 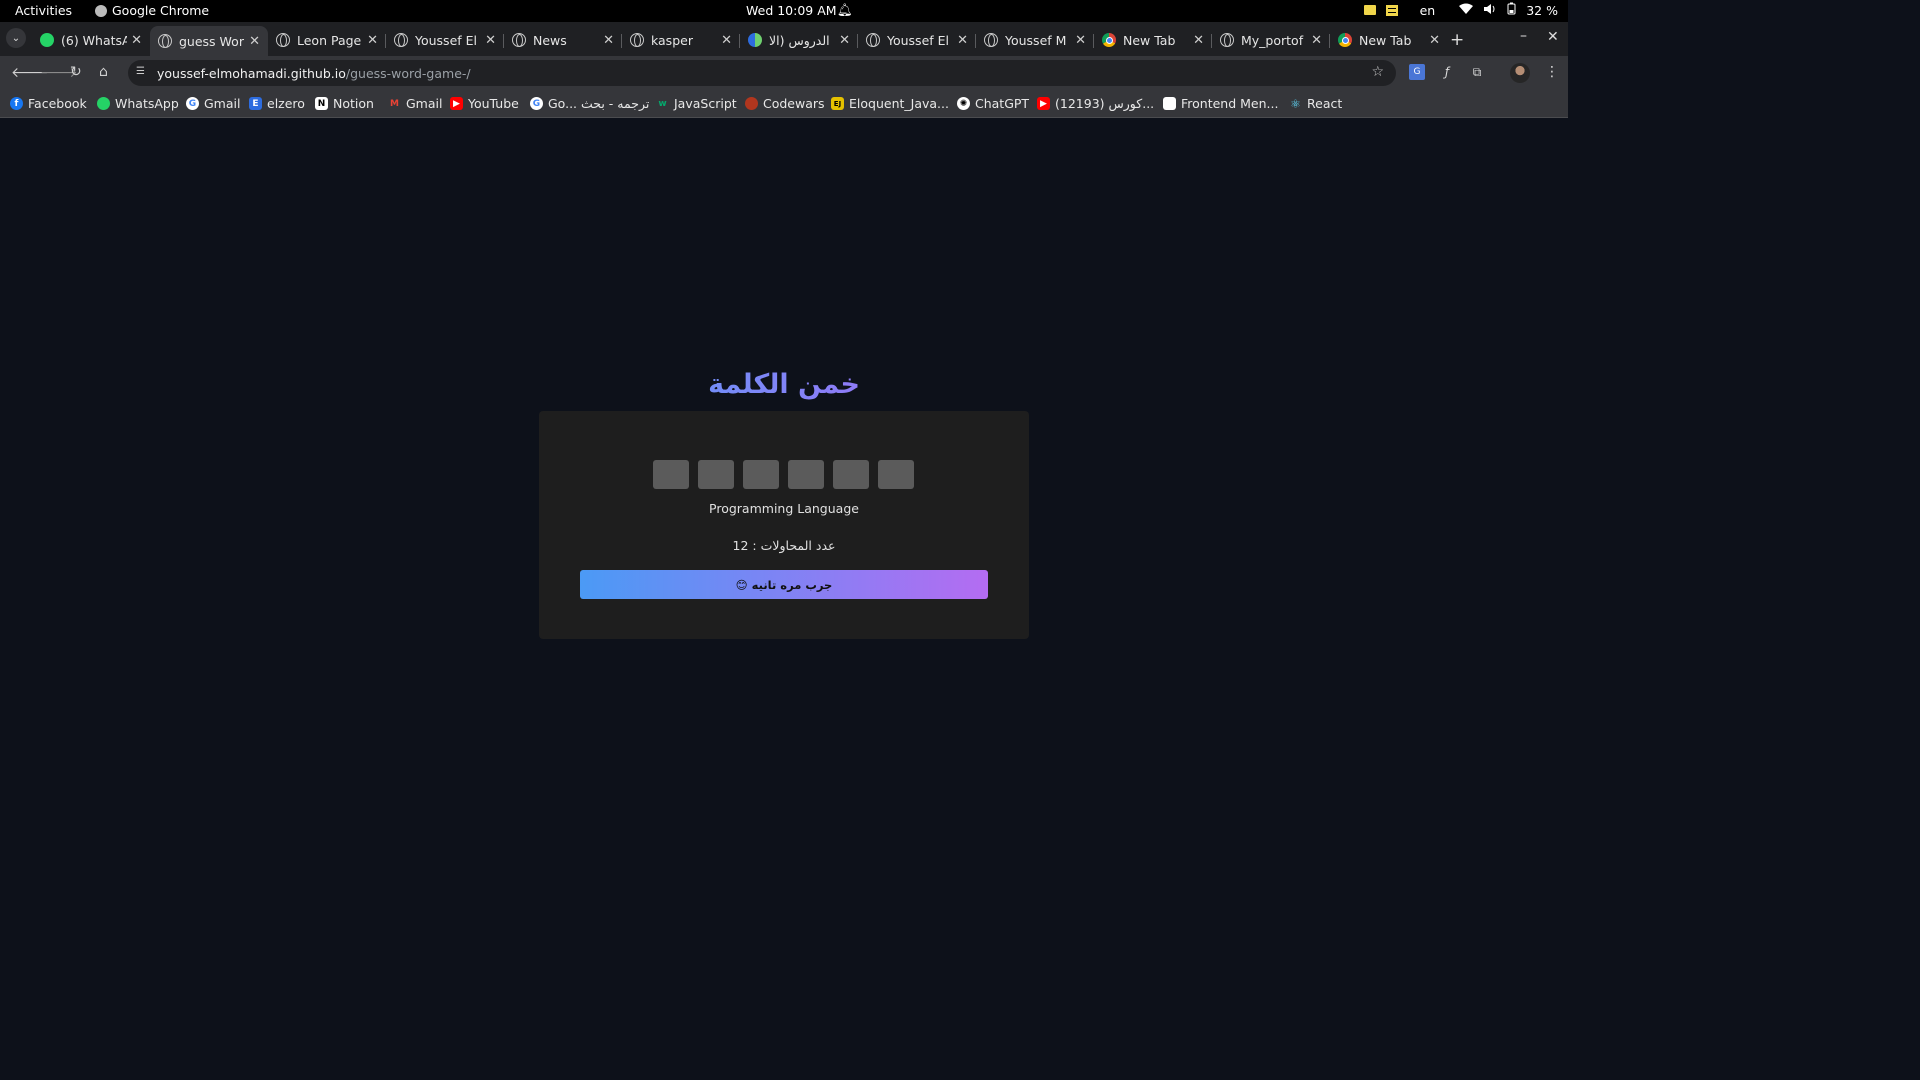 What do you see at coordinates (1457, 40) in the screenshot?
I see `new-tab-icon: +` at bounding box center [1457, 40].